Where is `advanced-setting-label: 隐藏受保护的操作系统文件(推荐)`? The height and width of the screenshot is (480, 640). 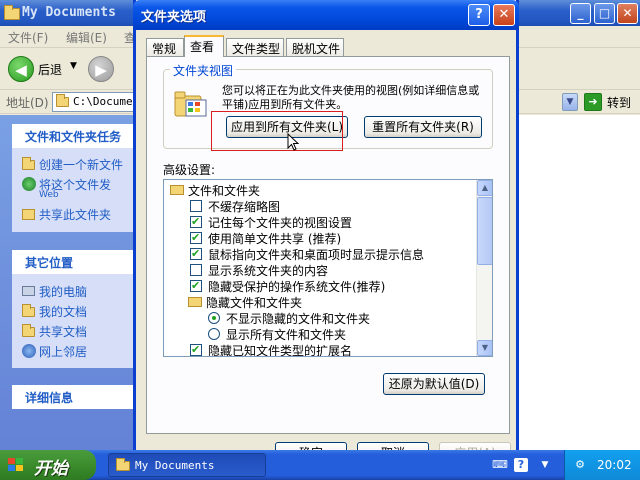 advanced-setting-label: 隐藏受保护的操作系统文件(推荐) is located at coordinates (297, 287).